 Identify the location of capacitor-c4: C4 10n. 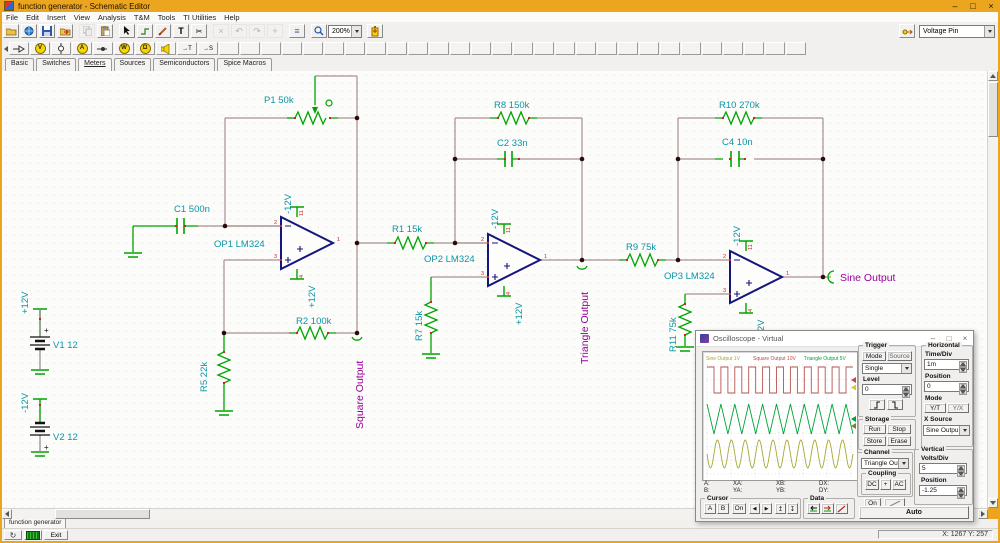
(737, 152).